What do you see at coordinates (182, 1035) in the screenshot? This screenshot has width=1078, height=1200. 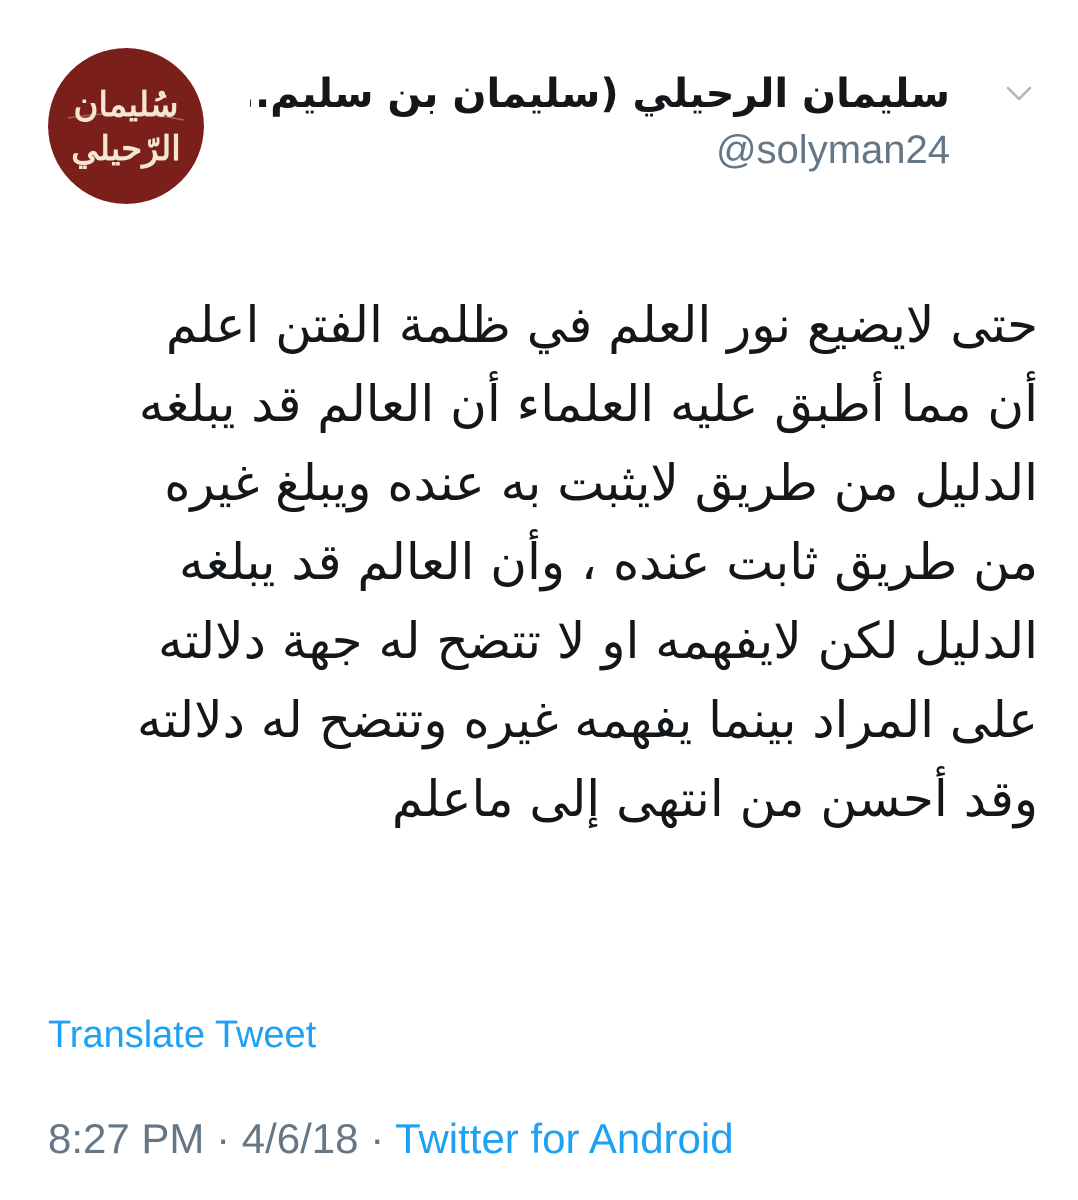 I see `translate-tweet-link: Translate Tweet` at bounding box center [182, 1035].